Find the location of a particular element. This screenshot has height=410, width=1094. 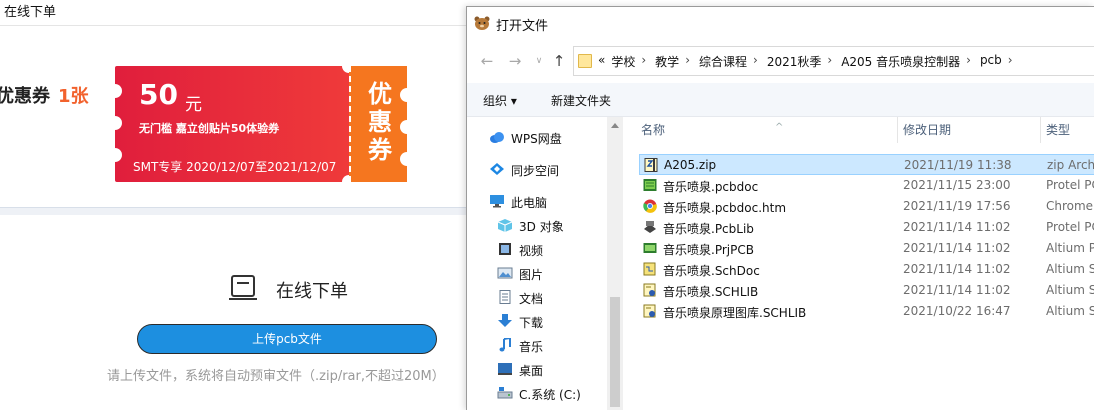

nav-item-documents: 文档 is located at coordinates (536, 297).